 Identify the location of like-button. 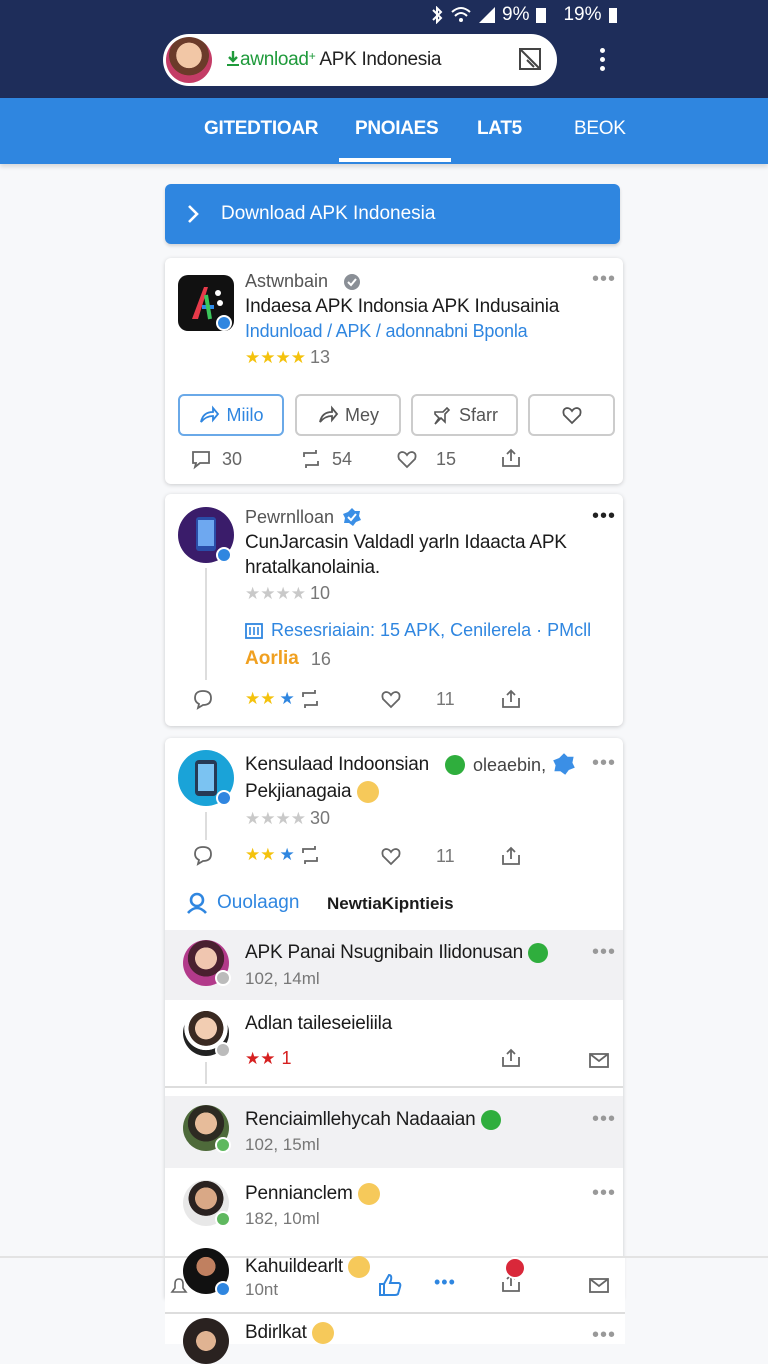
(571, 415).